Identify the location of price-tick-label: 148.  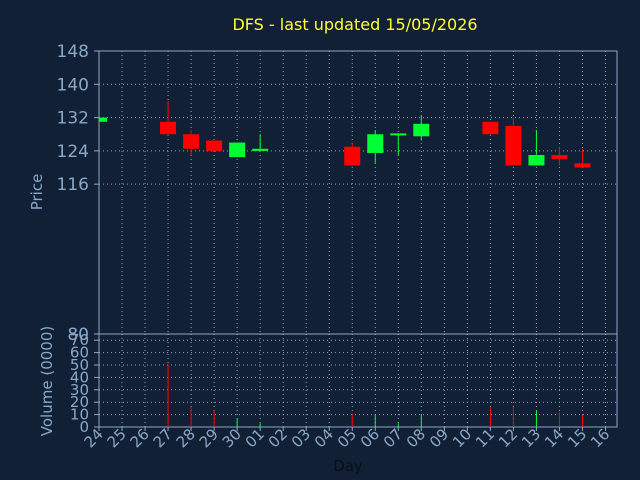
(73, 52).